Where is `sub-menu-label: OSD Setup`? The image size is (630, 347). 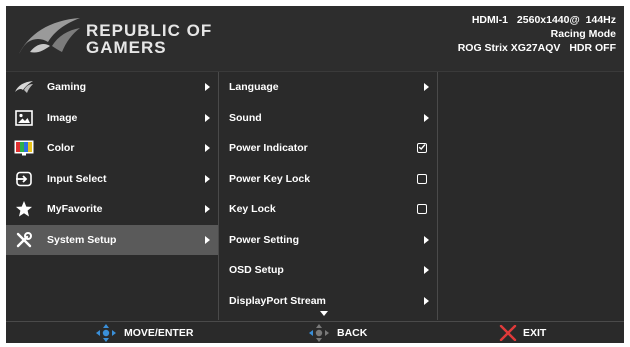
sub-menu-label: OSD Setup is located at coordinates (256, 270).